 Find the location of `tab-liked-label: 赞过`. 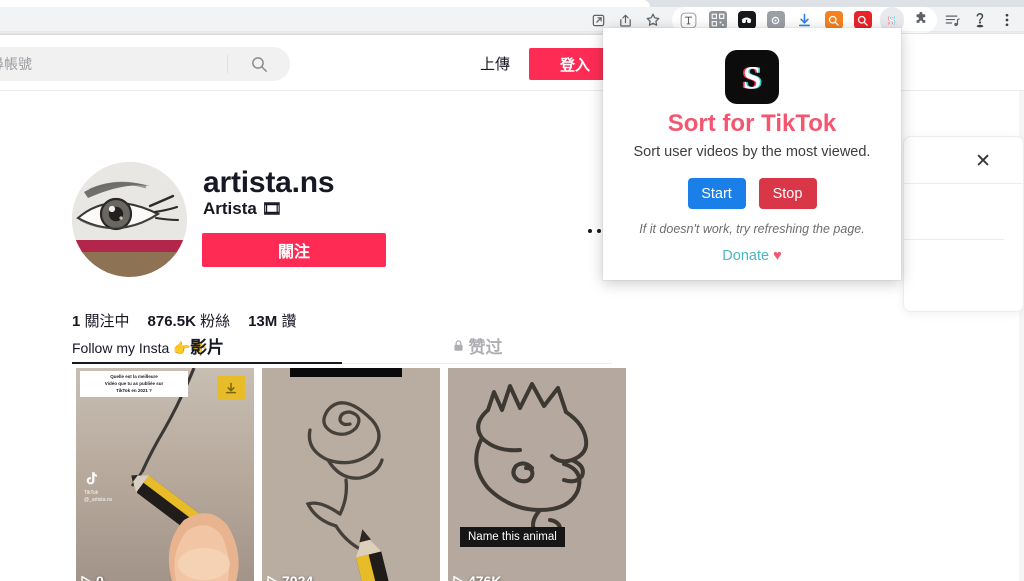

tab-liked-label: 赞过 is located at coordinates (485, 347).